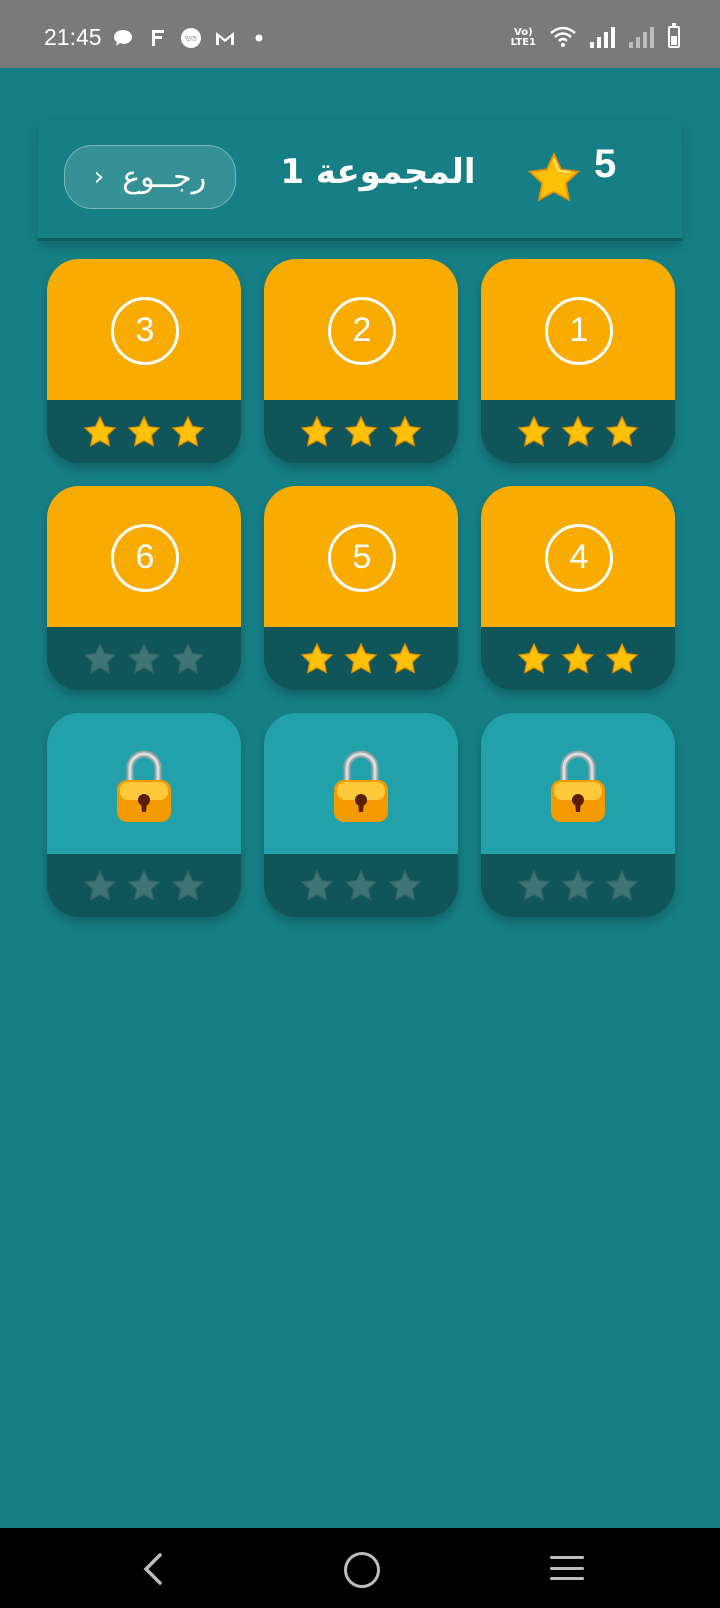  I want to click on app-icon: ভত, so click(191, 38).